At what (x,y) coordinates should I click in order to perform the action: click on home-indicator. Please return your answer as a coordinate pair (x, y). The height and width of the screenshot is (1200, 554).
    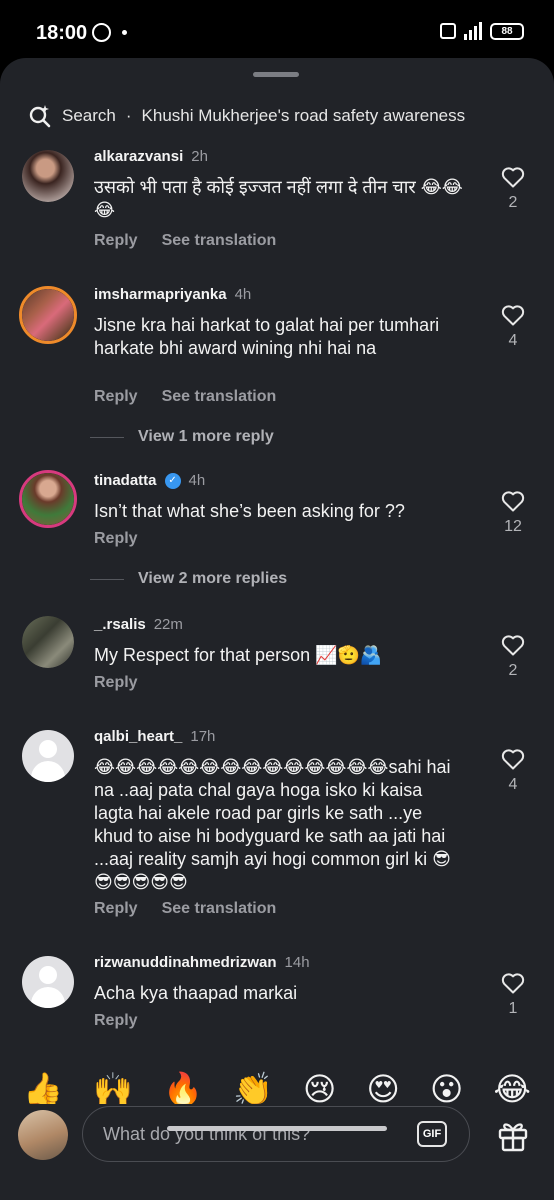
    Looking at the image, I should click on (277, 1128).